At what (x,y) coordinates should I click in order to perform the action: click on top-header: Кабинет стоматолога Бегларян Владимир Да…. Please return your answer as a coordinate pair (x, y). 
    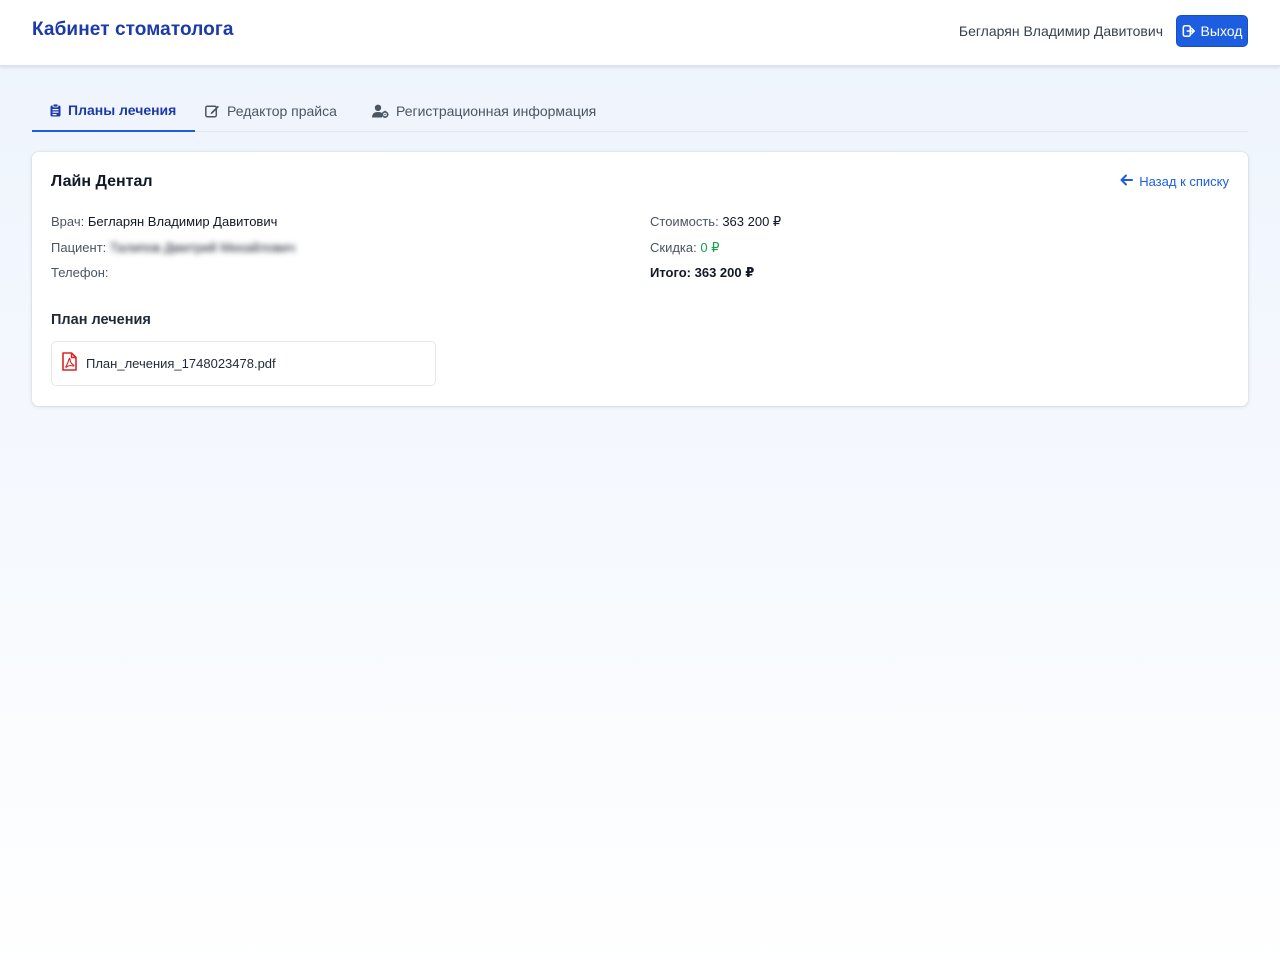
    Looking at the image, I should click on (640, 33).